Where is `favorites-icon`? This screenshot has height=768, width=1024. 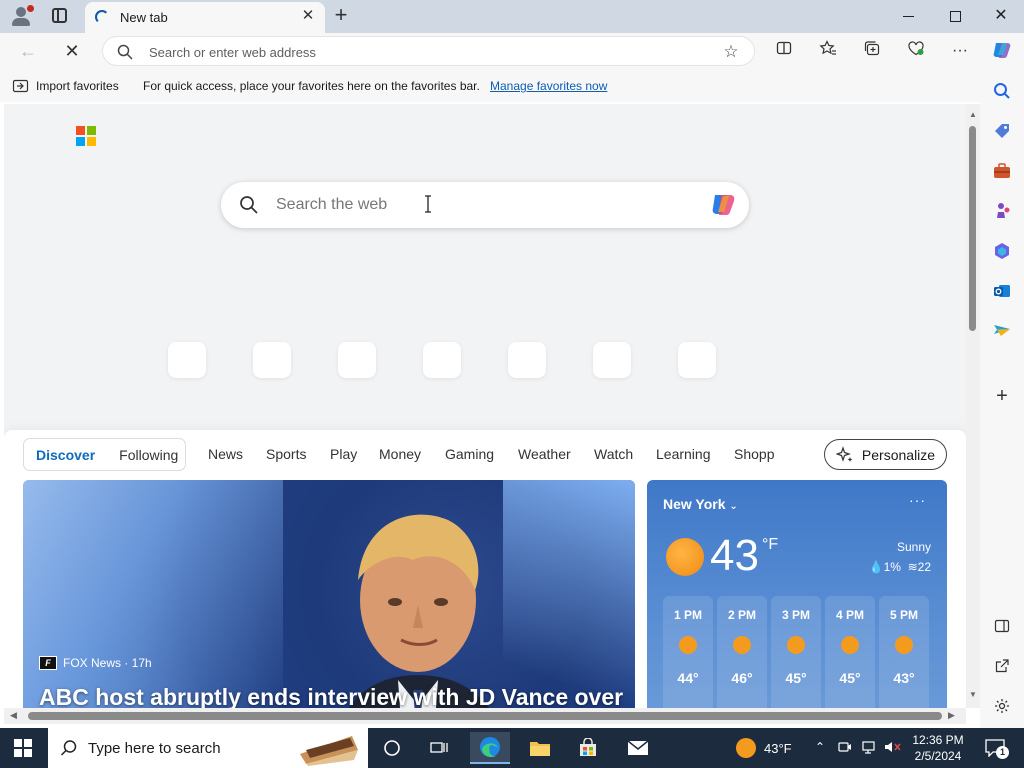
favorites-icon is located at coordinates (828, 51).